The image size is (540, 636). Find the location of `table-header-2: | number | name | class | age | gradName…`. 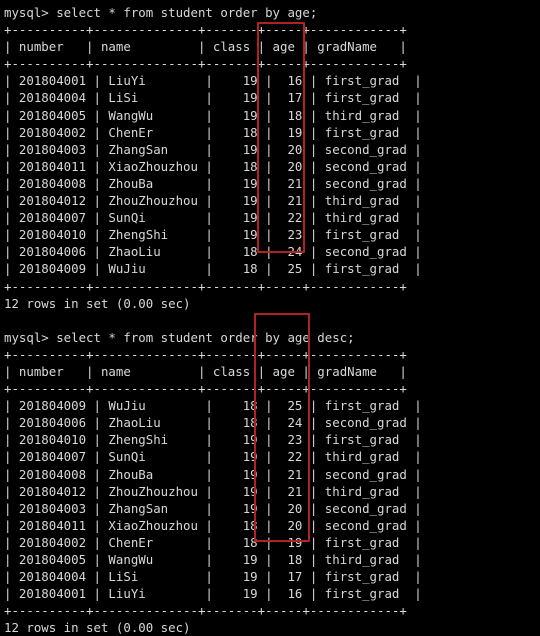

table-header-2: | number | name | class | age | gradName… is located at coordinates (205, 371).